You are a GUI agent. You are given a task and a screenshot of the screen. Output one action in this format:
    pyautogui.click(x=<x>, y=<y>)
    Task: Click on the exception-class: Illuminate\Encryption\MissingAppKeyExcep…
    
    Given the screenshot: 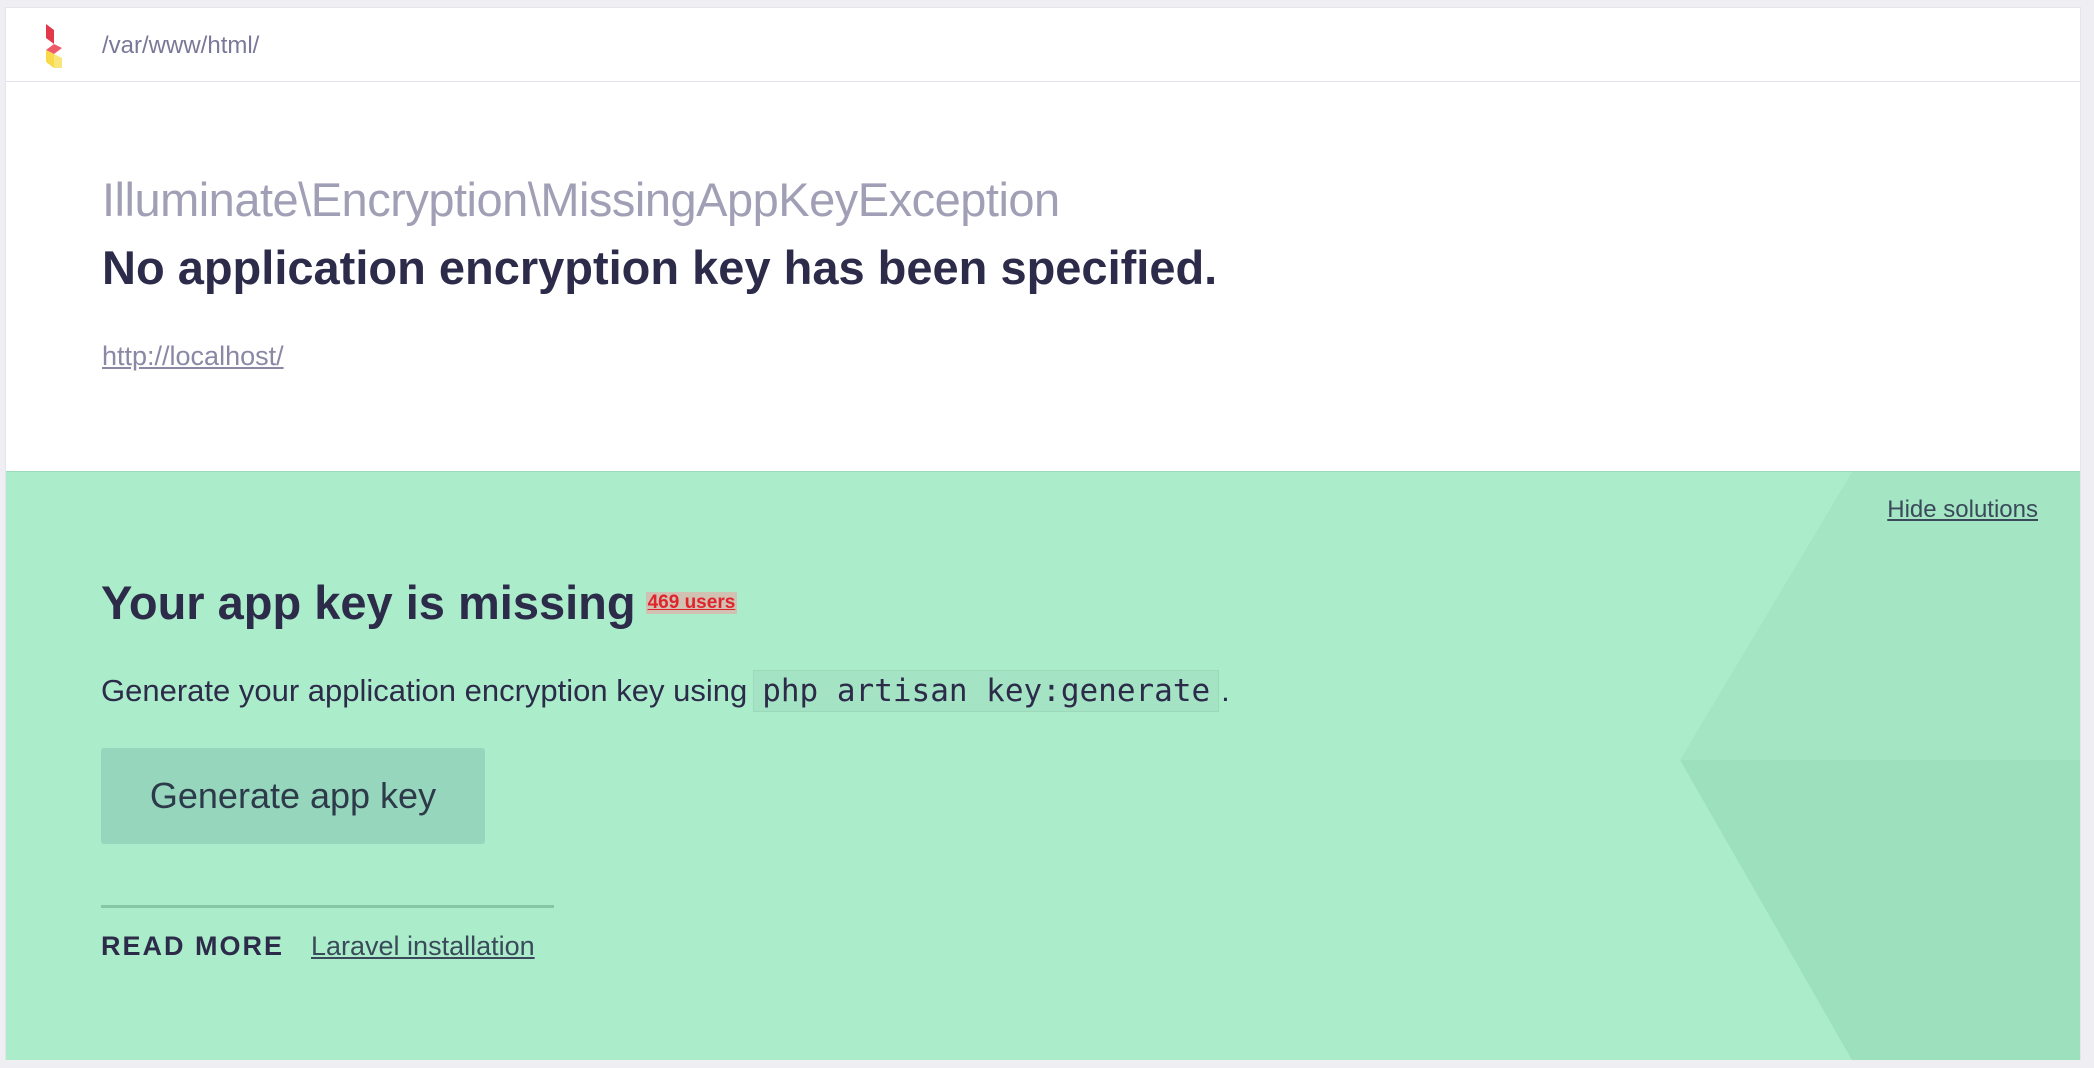 What is the action you would take?
    pyautogui.click(x=581, y=199)
    